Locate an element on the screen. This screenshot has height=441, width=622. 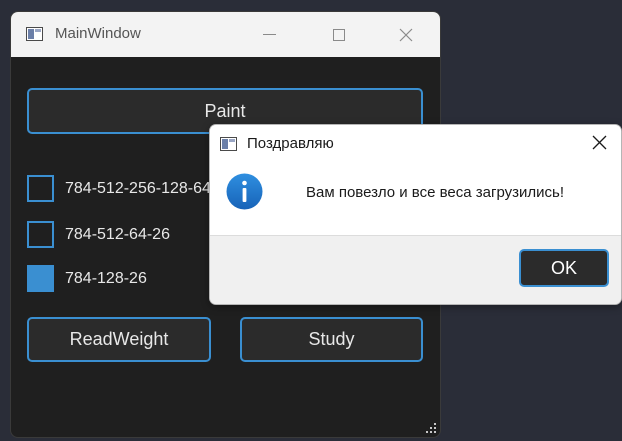
dialog-titlebar: Поздравляю is located at coordinates (415, 142).